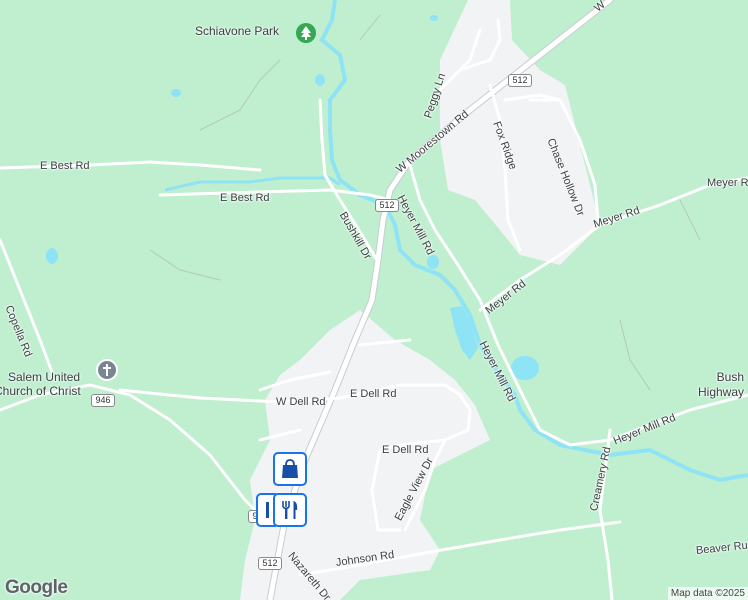 The image size is (748, 600). Describe the element at coordinates (660, 295) in the screenshot. I see `trail-east` at that location.